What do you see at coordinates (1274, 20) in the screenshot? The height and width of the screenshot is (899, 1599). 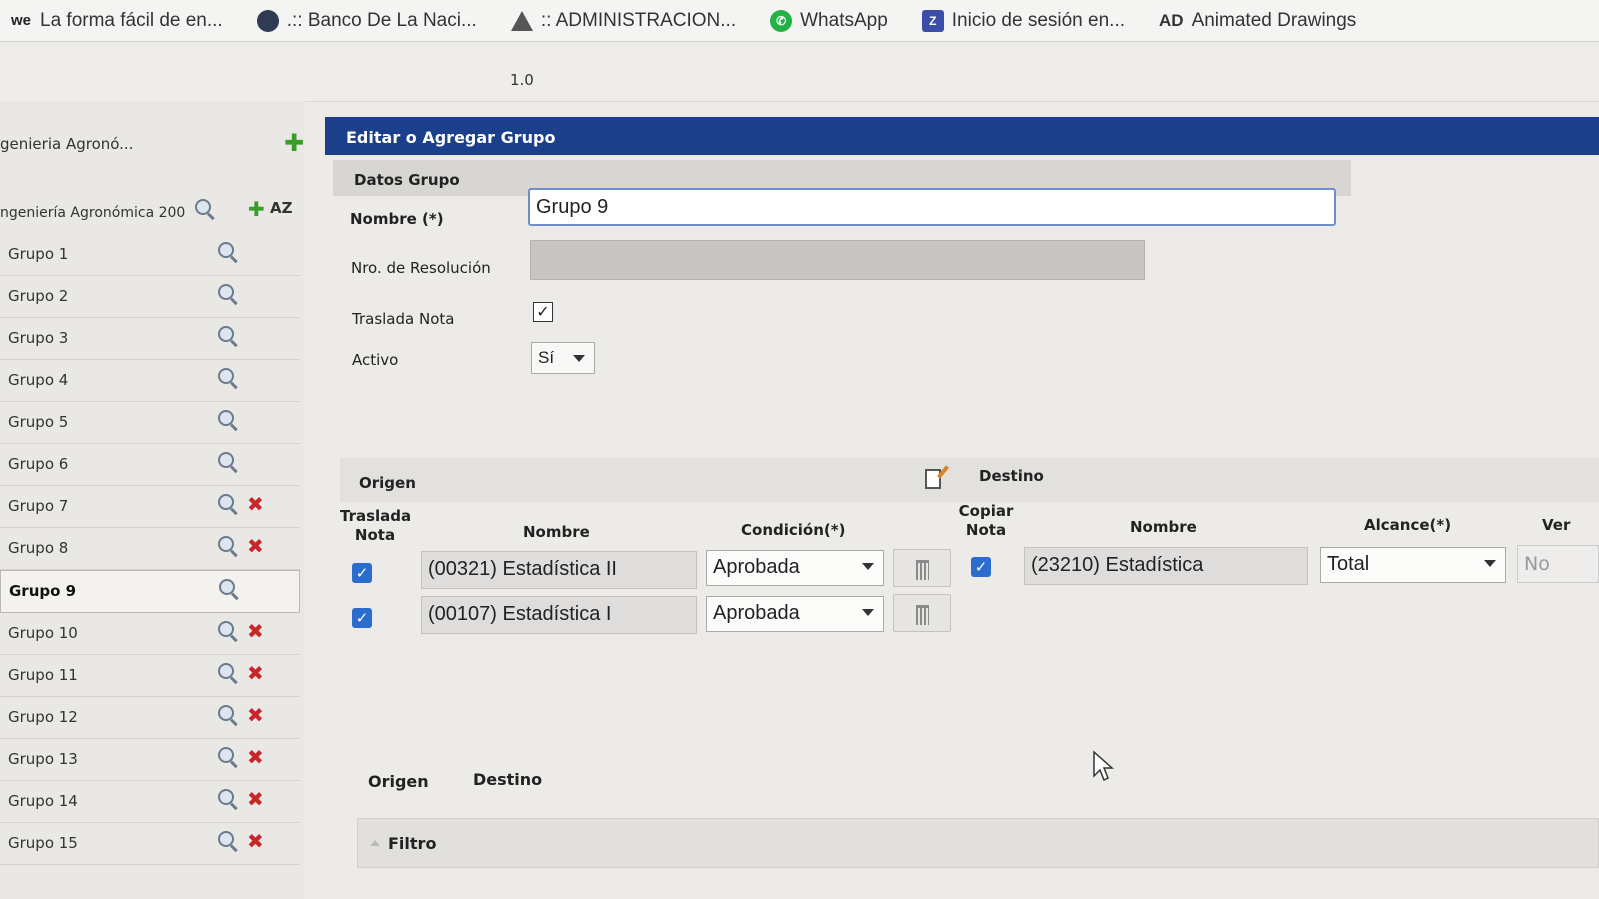 I see `bookmark-label: Animated Drawings` at bounding box center [1274, 20].